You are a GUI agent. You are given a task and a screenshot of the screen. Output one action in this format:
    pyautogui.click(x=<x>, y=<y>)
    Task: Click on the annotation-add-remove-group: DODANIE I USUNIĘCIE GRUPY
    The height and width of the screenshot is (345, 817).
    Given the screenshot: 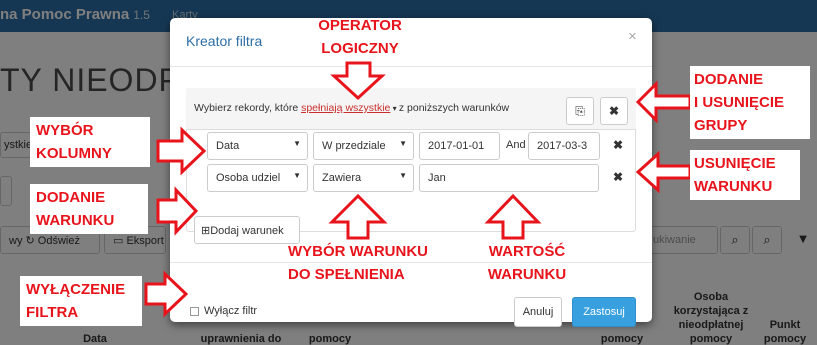 What is the action you would take?
    pyautogui.click(x=750, y=102)
    